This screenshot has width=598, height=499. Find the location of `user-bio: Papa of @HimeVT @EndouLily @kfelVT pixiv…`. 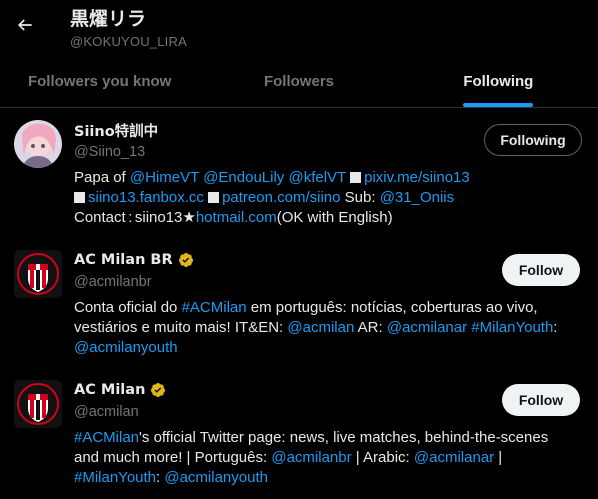

user-bio: Papa of @HimeVT @EndouLily @kfelVT pixiv… is located at coordinates (328, 198).